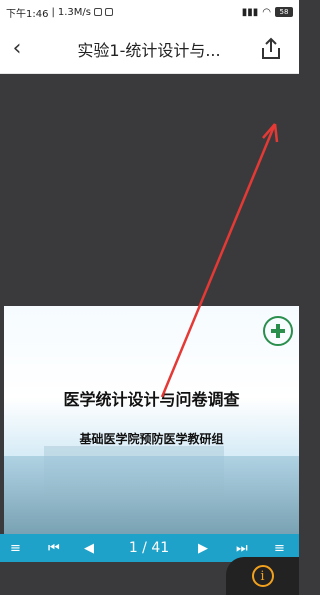  I want to click on share-icon, so click(271, 49).